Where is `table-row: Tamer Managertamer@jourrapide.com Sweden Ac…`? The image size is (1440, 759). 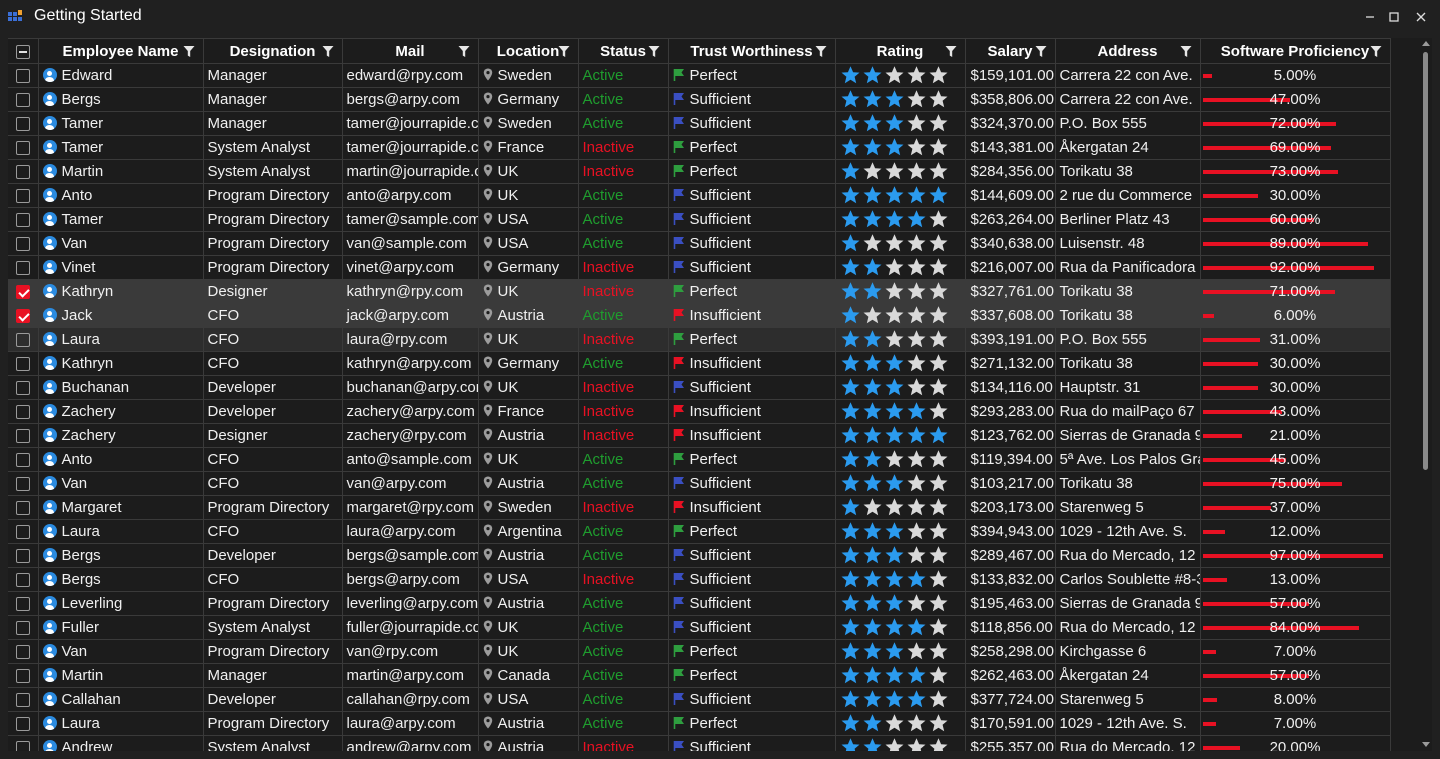
table-row: Tamer Managertamer@jourrapide.com Sweden Ac… is located at coordinates (699, 123).